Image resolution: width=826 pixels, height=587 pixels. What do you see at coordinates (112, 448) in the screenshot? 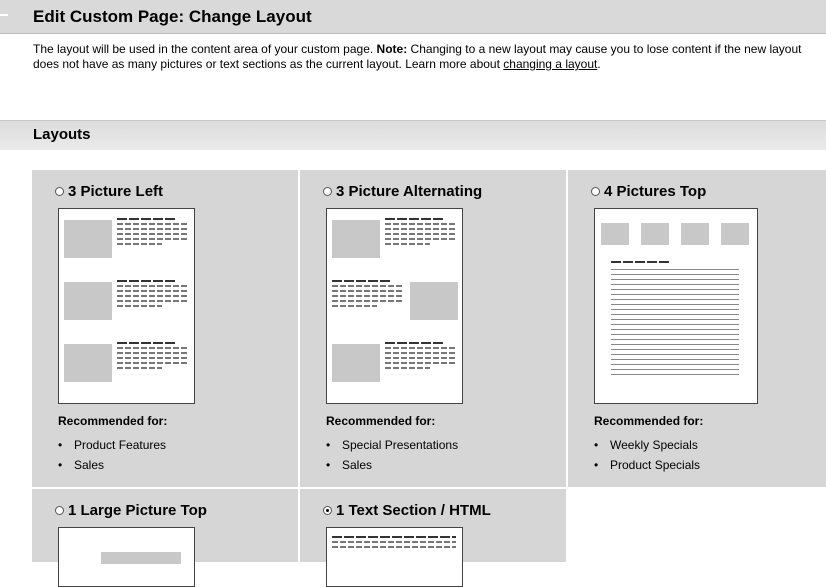
I see `list-item: Product Features` at bounding box center [112, 448].